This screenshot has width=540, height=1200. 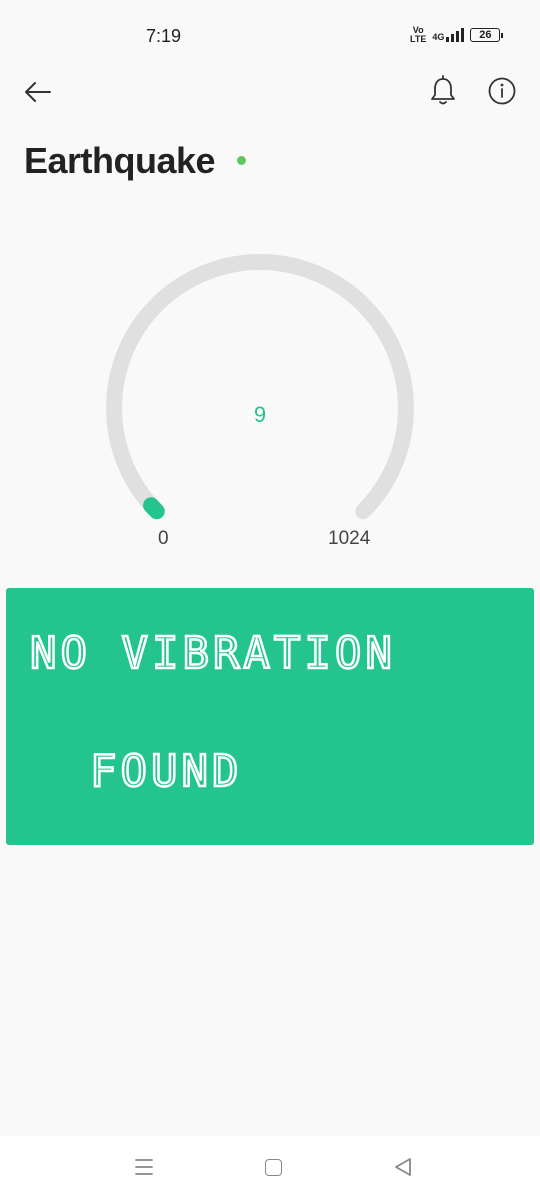 I want to click on back-button, so click(x=38, y=92).